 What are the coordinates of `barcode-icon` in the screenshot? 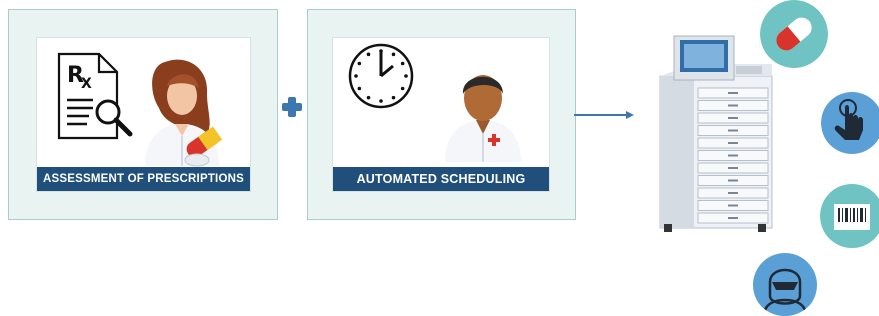 It's located at (849, 216).